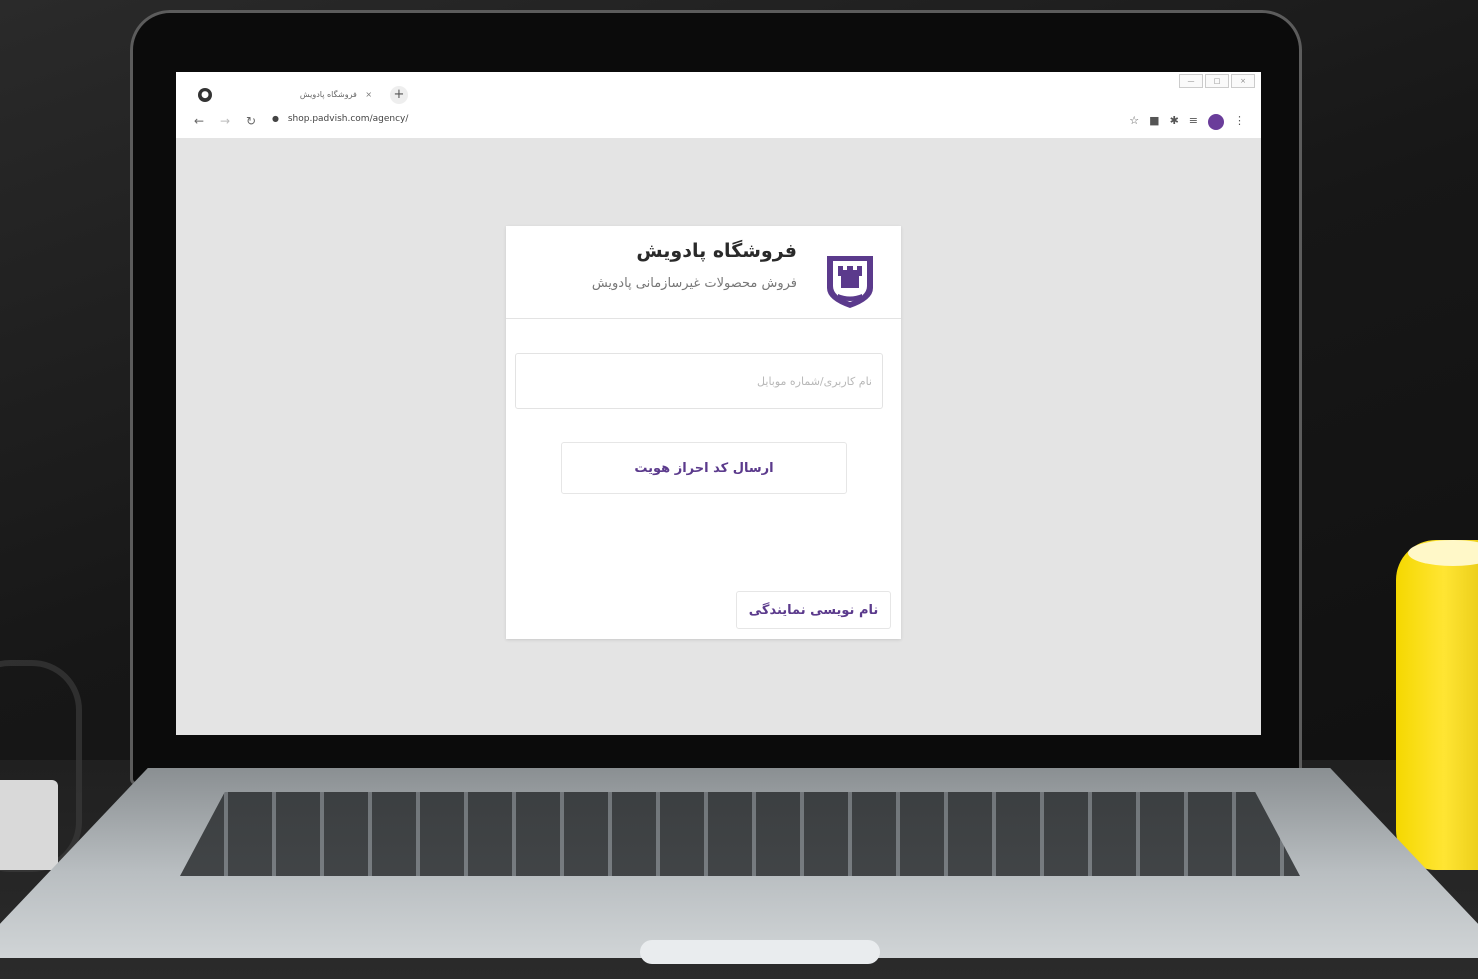  What do you see at coordinates (1134, 122) in the screenshot?
I see `bookmark-star-icon: ☆` at bounding box center [1134, 122].